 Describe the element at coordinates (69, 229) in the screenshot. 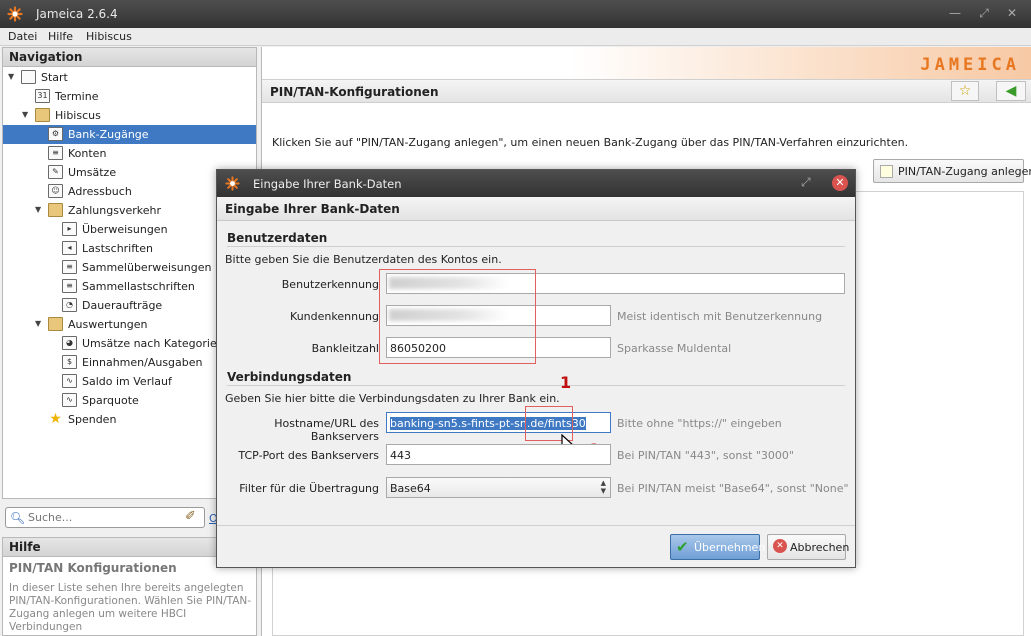

I see `transfer-icon: ▸` at that location.